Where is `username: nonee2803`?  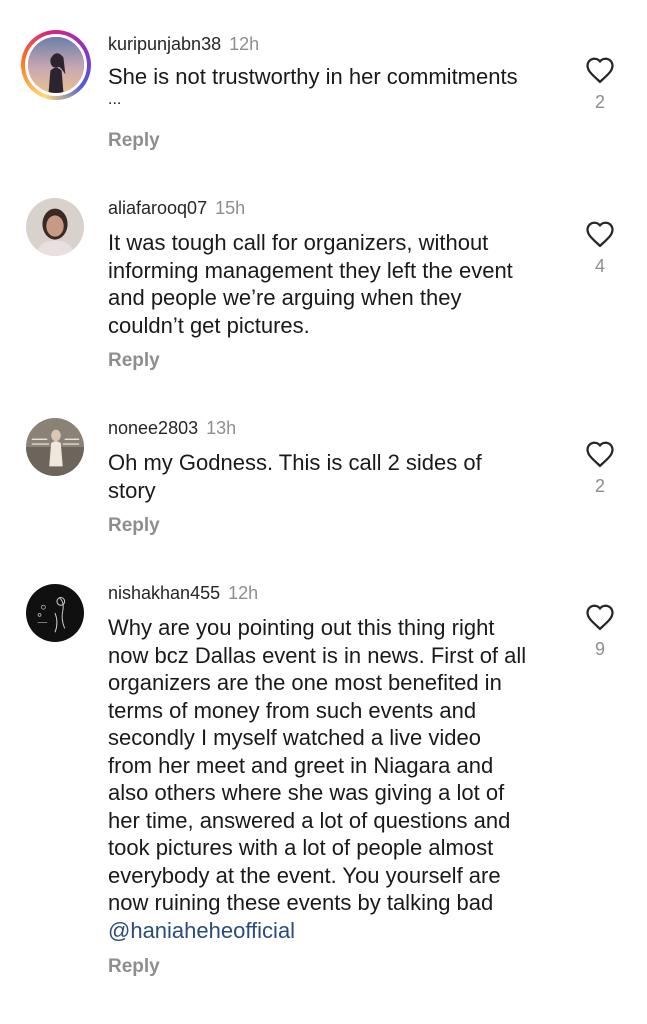
username: nonee2803 is located at coordinates (153, 428).